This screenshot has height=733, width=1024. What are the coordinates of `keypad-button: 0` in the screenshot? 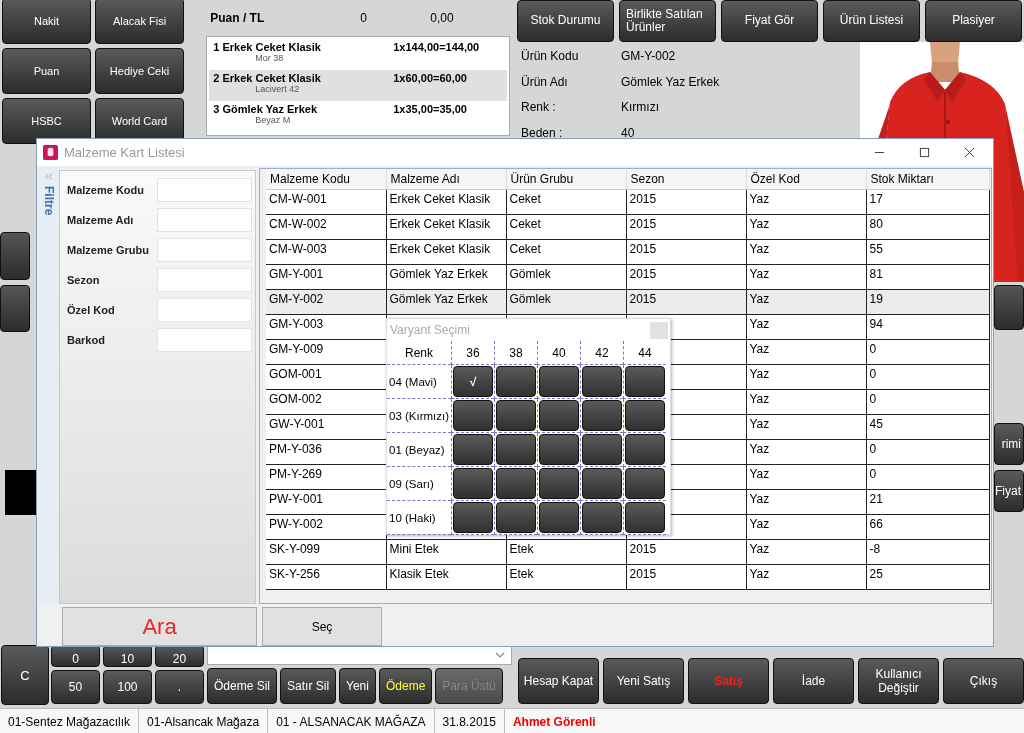 It's located at (75, 656).